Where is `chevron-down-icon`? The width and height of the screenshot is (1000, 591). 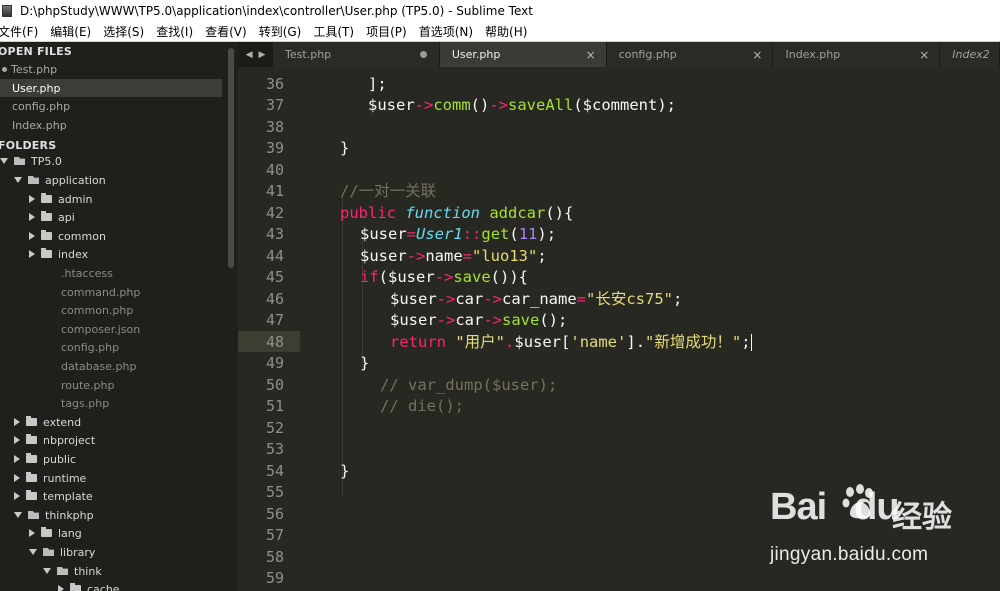
chevron-down-icon is located at coordinates (18, 515).